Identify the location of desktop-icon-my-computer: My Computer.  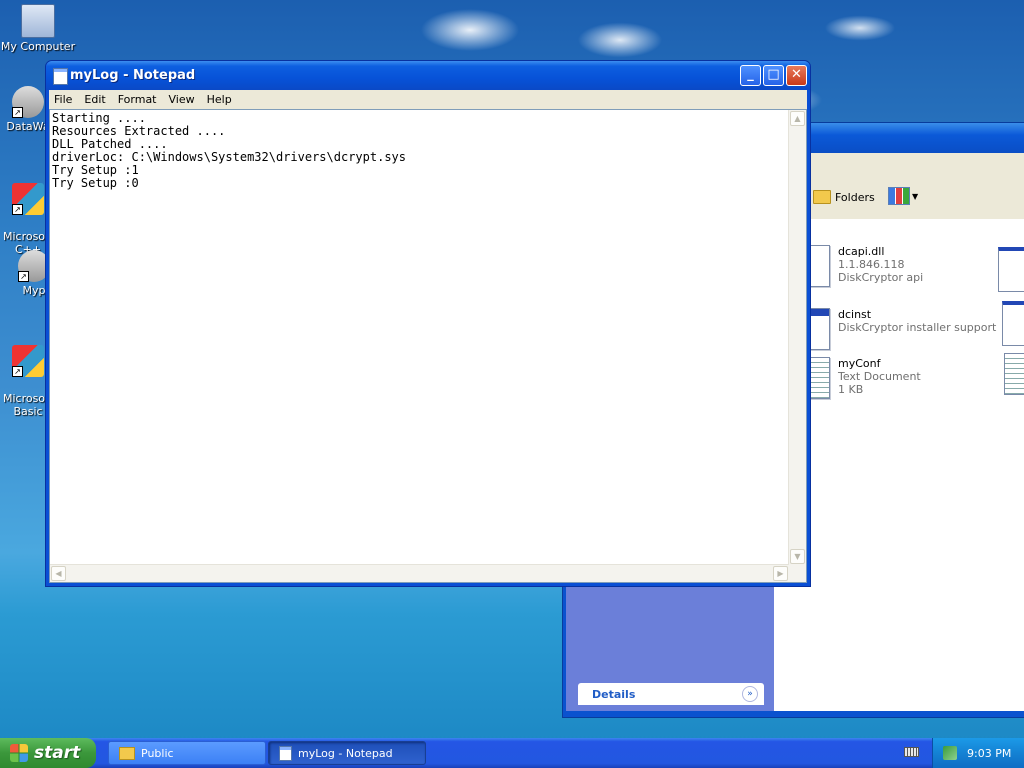
(38, 28).